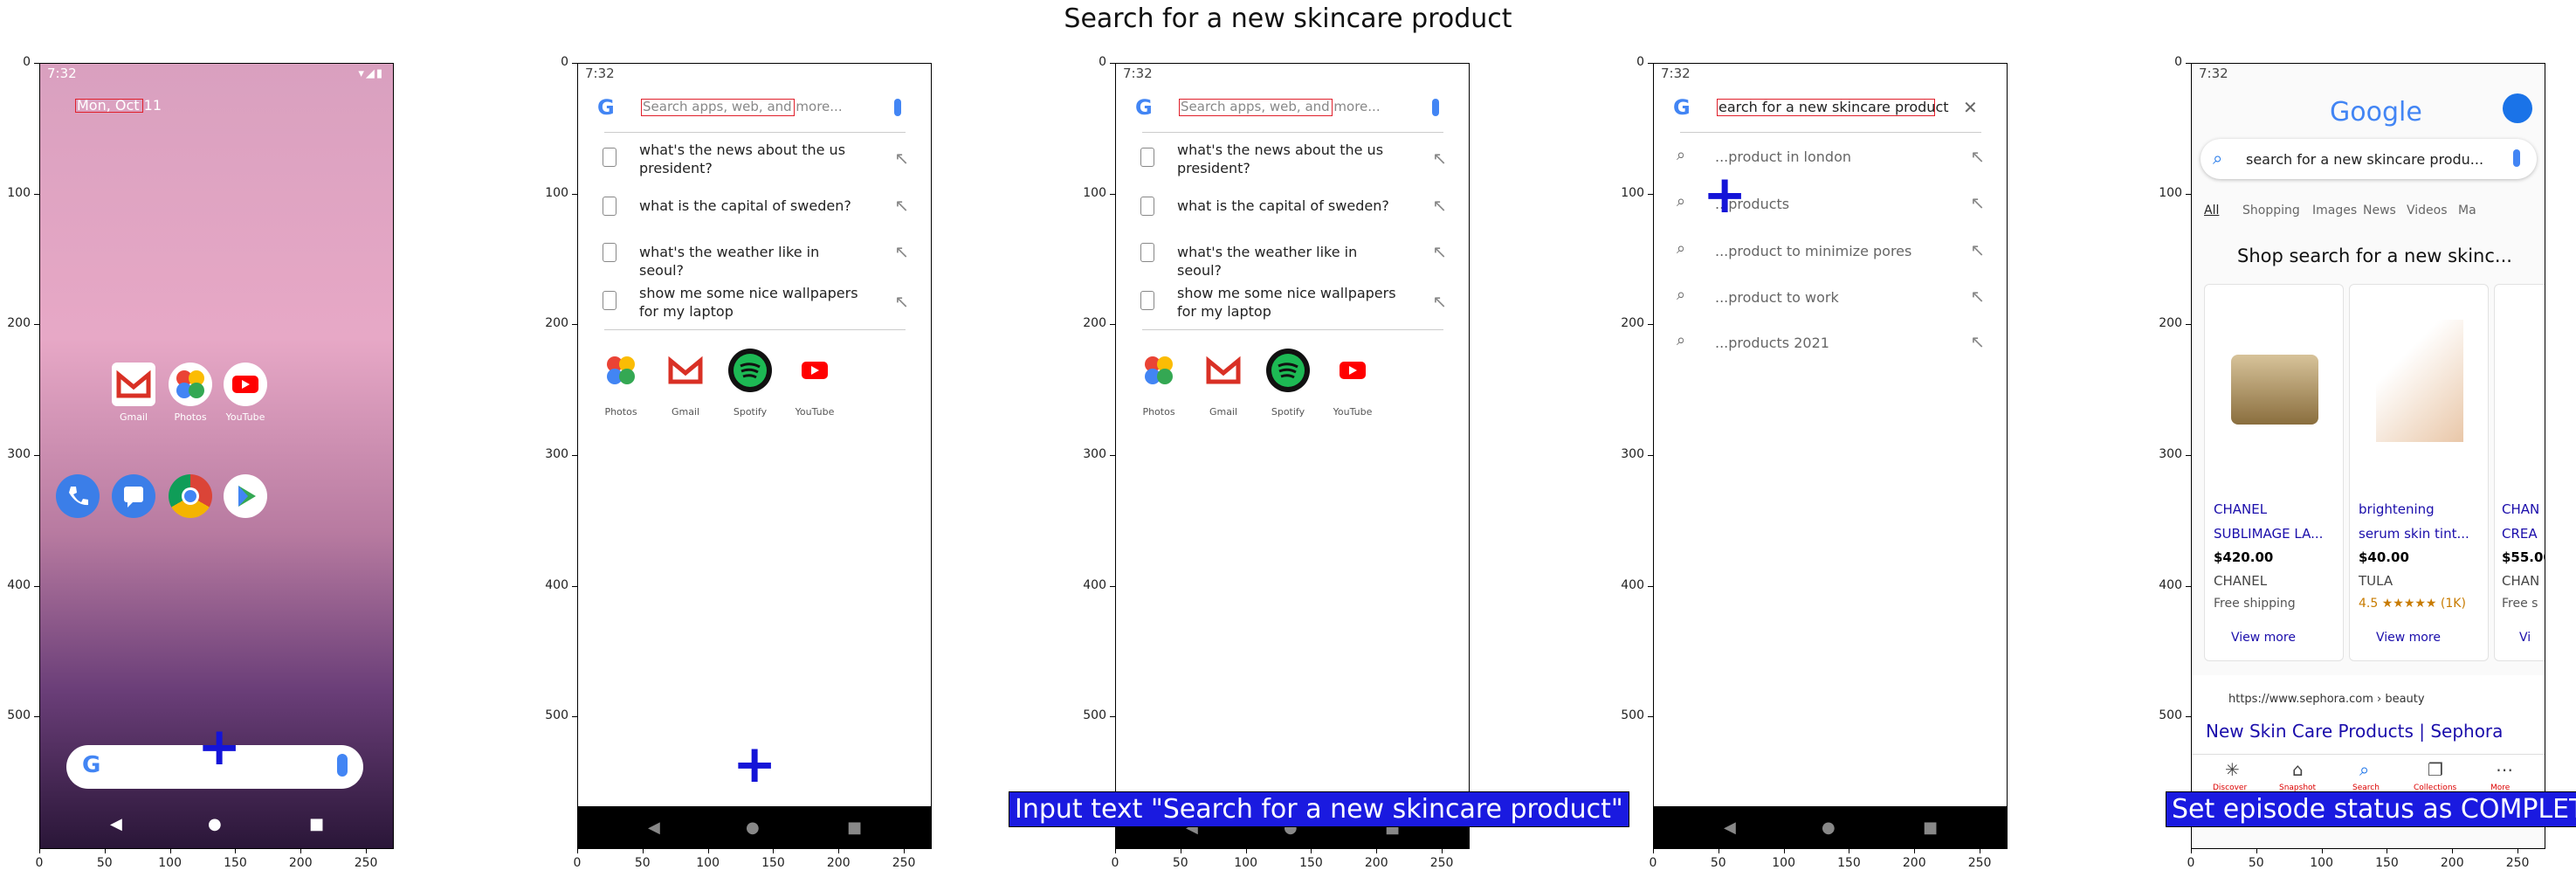  I want to click on y-tick-label: 100, so click(556, 192).